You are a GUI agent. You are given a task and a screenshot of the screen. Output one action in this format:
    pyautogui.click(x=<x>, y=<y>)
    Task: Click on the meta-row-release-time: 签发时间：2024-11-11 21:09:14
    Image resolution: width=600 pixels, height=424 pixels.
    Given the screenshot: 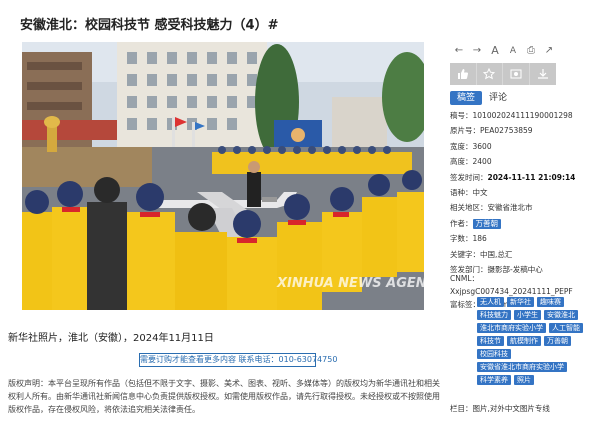 What is the action you would take?
    pyautogui.click(x=513, y=177)
    